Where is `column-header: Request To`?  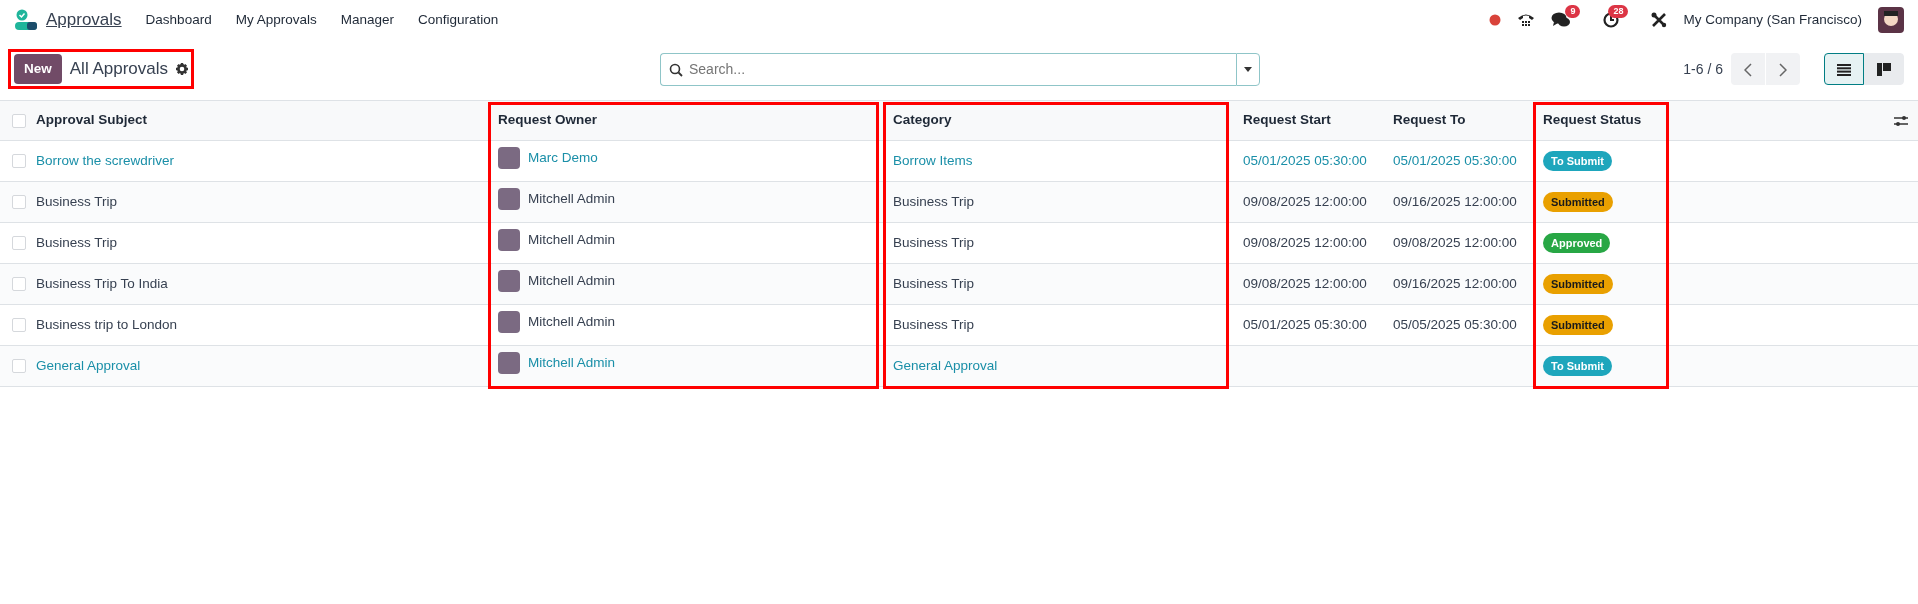 column-header: Request To is located at coordinates (1456, 120).